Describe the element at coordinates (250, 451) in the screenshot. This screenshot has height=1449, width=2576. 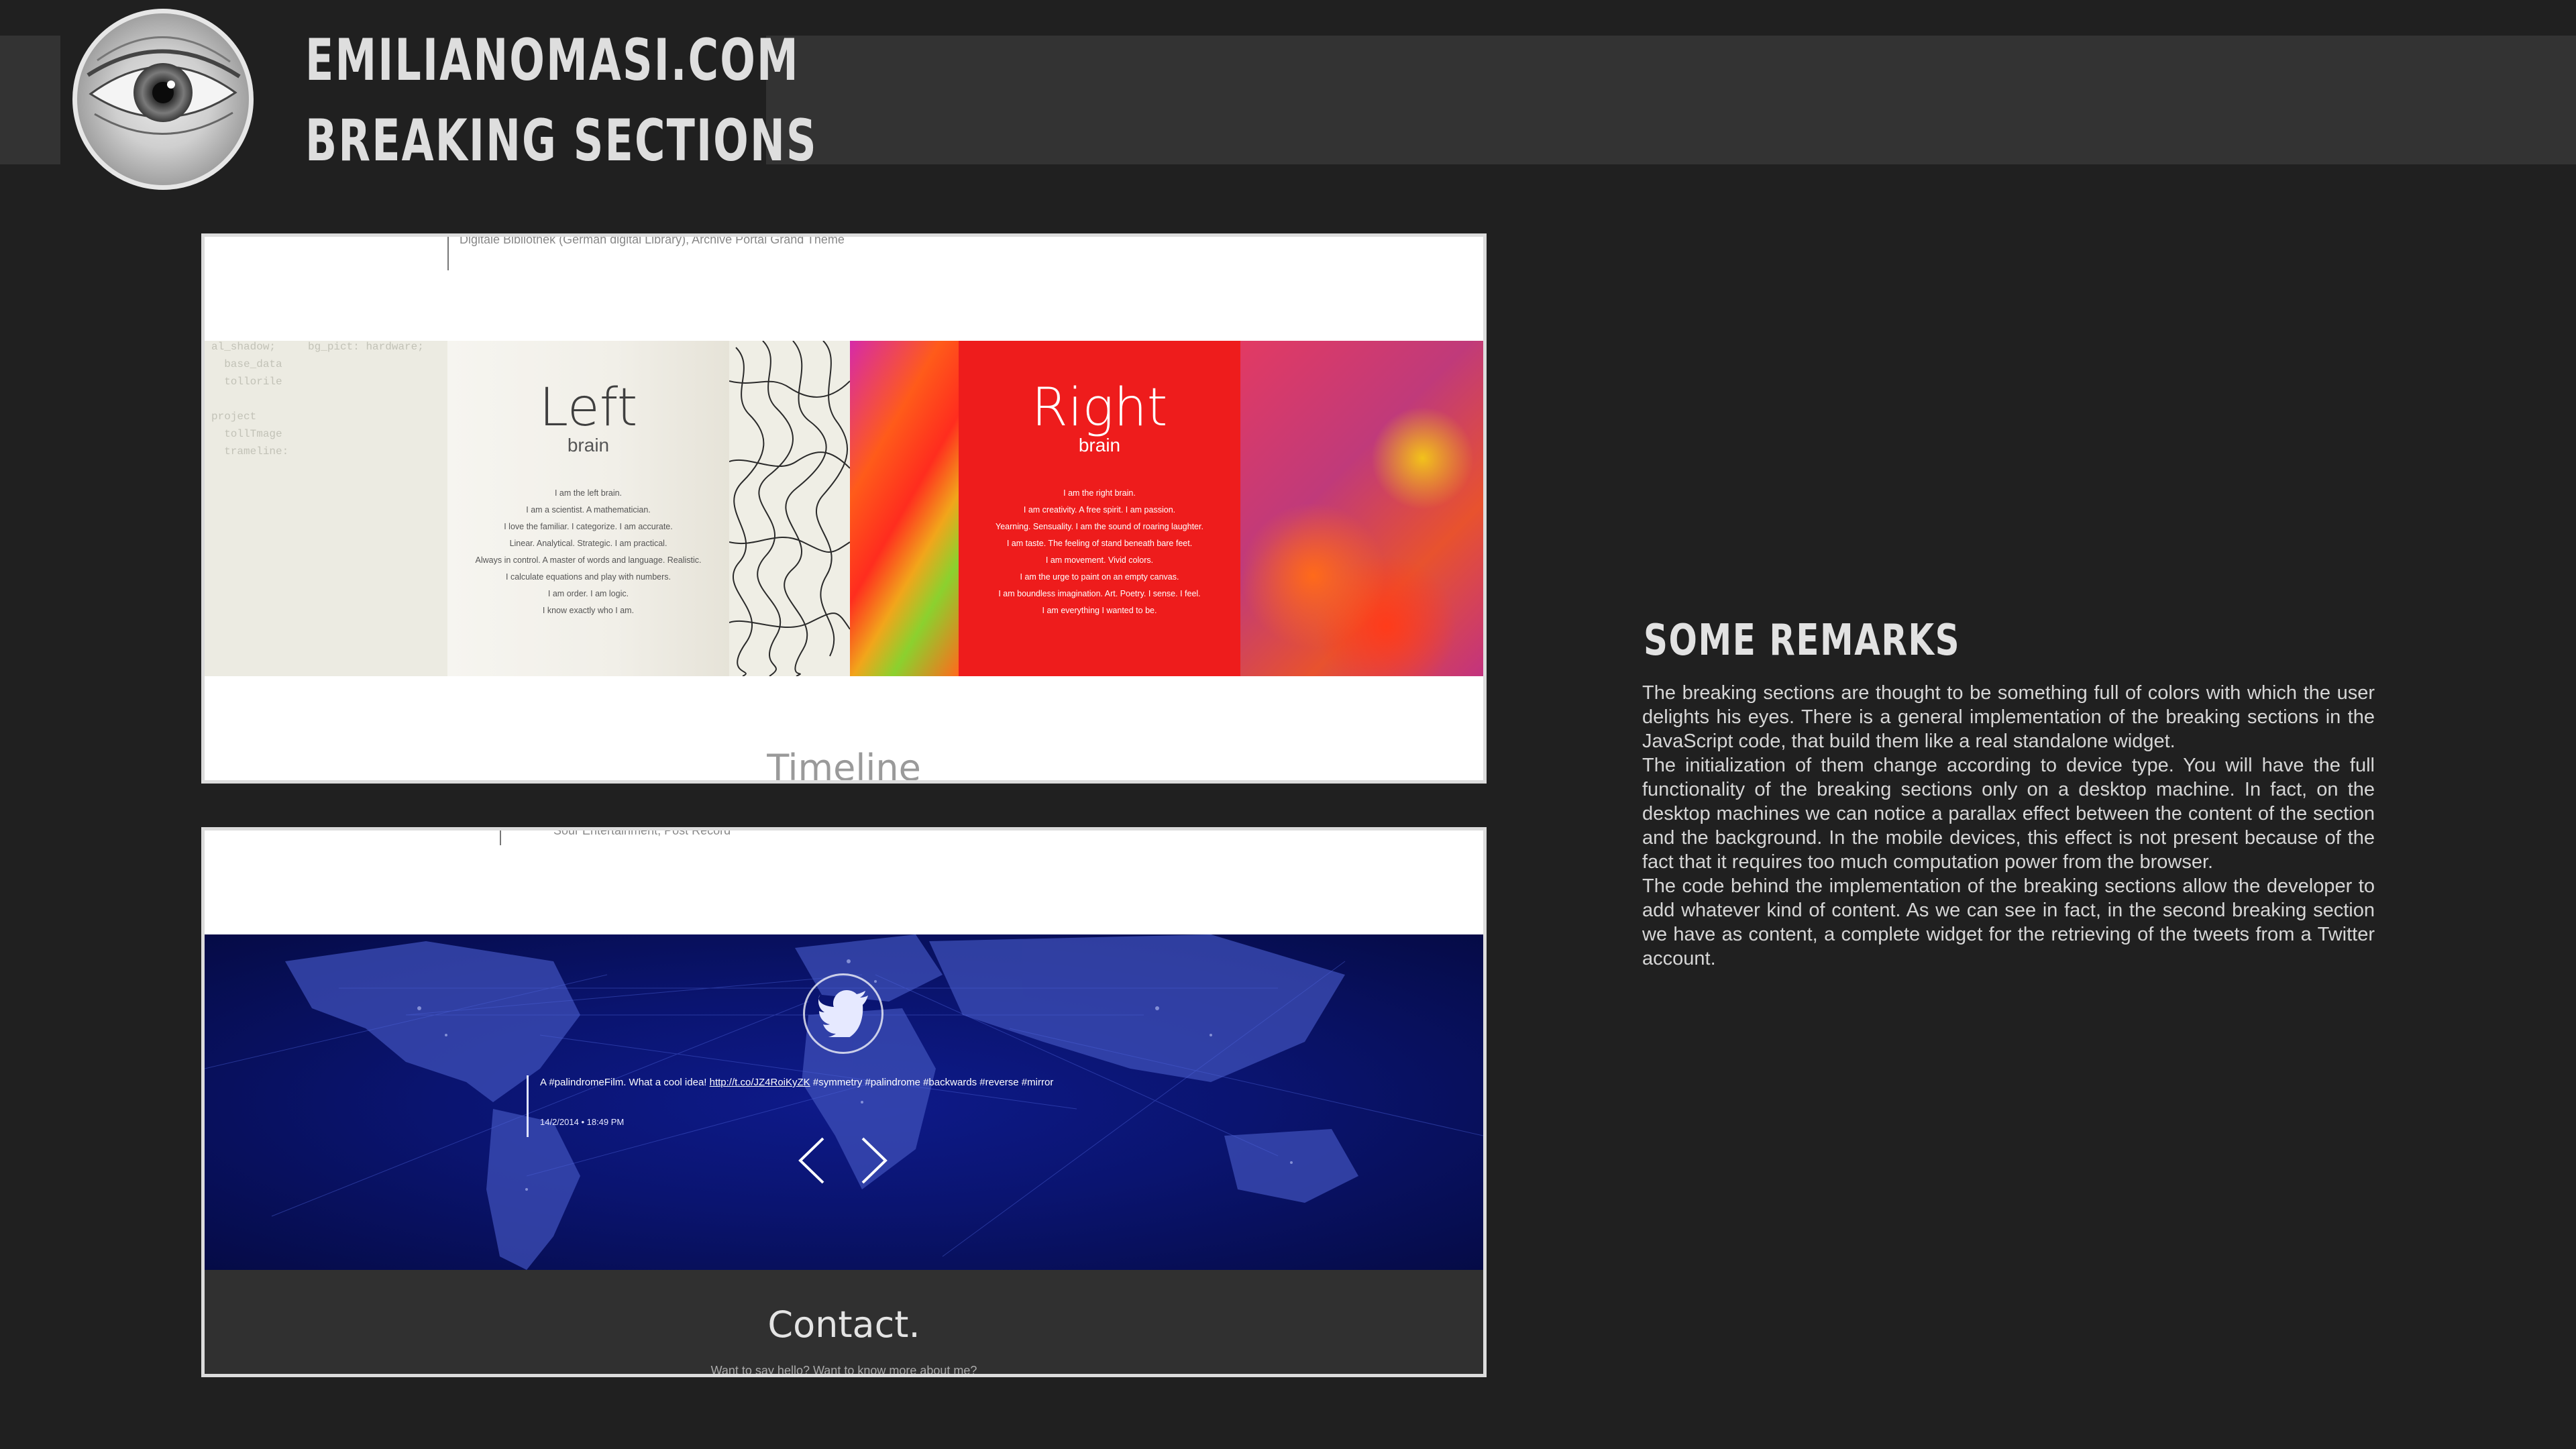
I see `code-line: trameline:` at that location.